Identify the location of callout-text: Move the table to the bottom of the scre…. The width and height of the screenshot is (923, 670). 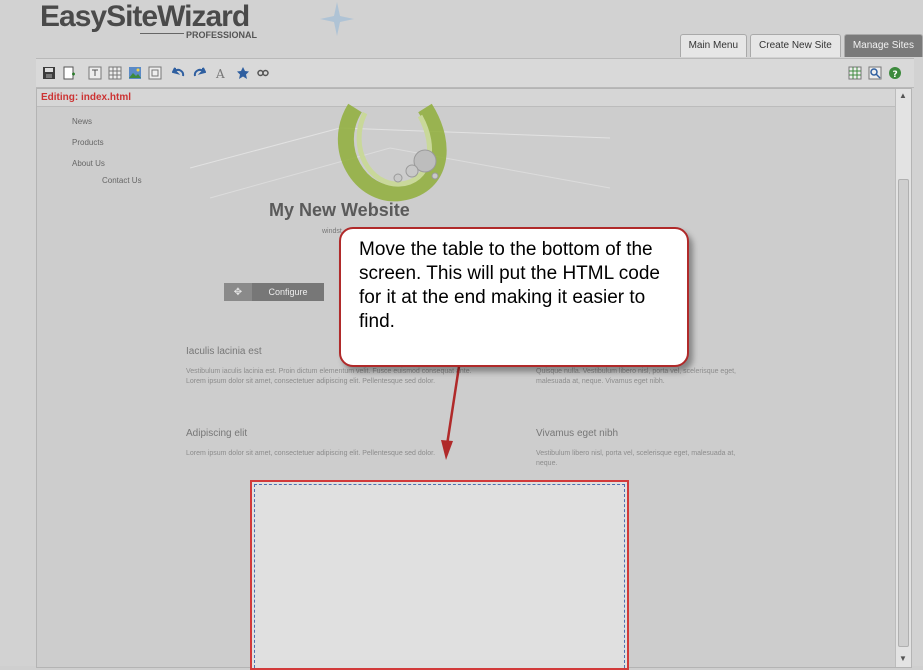
(509, 285).